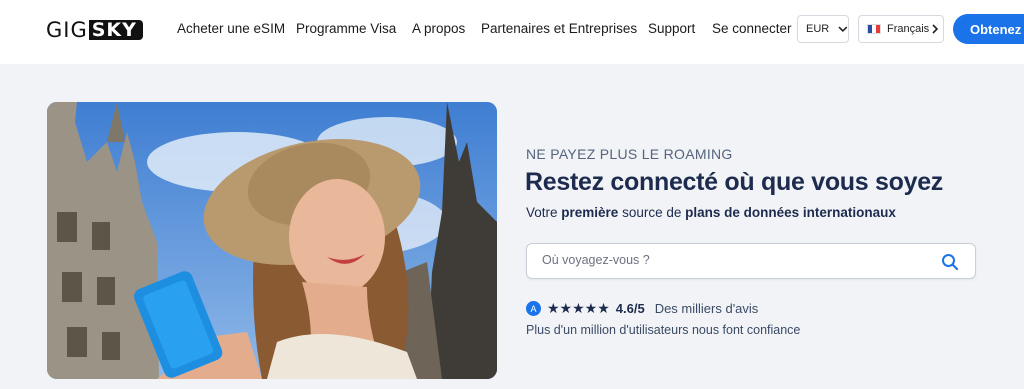 Image resolution: width=1024 pixels, height=389 pixels. What do you see at coordinates (935, 29) in the screenshot?
I see `chevron-right-icon` at bounding box center [935, 29].